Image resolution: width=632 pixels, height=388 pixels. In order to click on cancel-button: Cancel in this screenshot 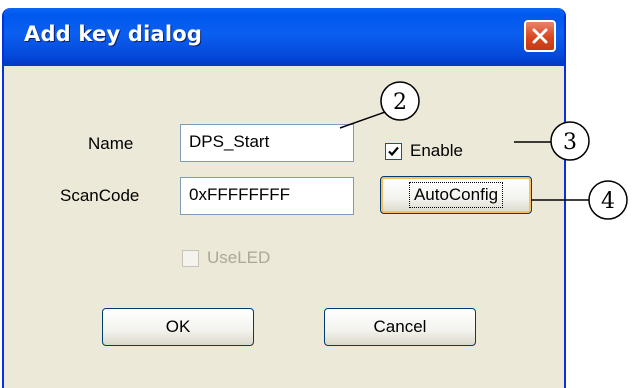, I will do `click(400, 327)`.